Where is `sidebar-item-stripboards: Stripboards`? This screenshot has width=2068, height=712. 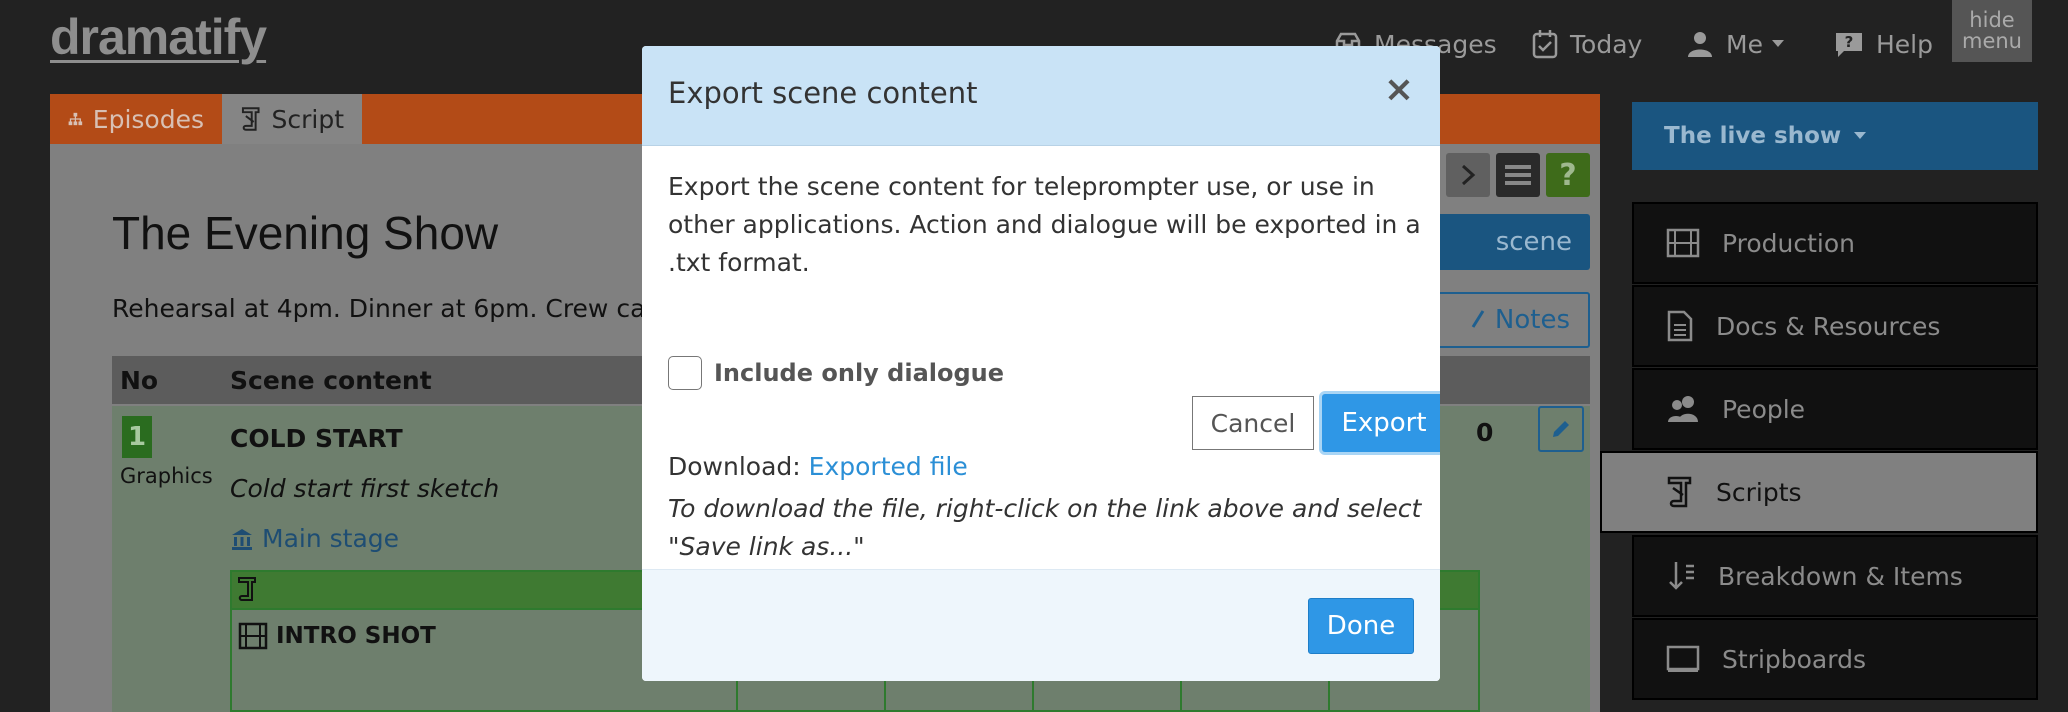
sidebar-item-stripboards: Stripboards is located at coordinates (1835, 659).